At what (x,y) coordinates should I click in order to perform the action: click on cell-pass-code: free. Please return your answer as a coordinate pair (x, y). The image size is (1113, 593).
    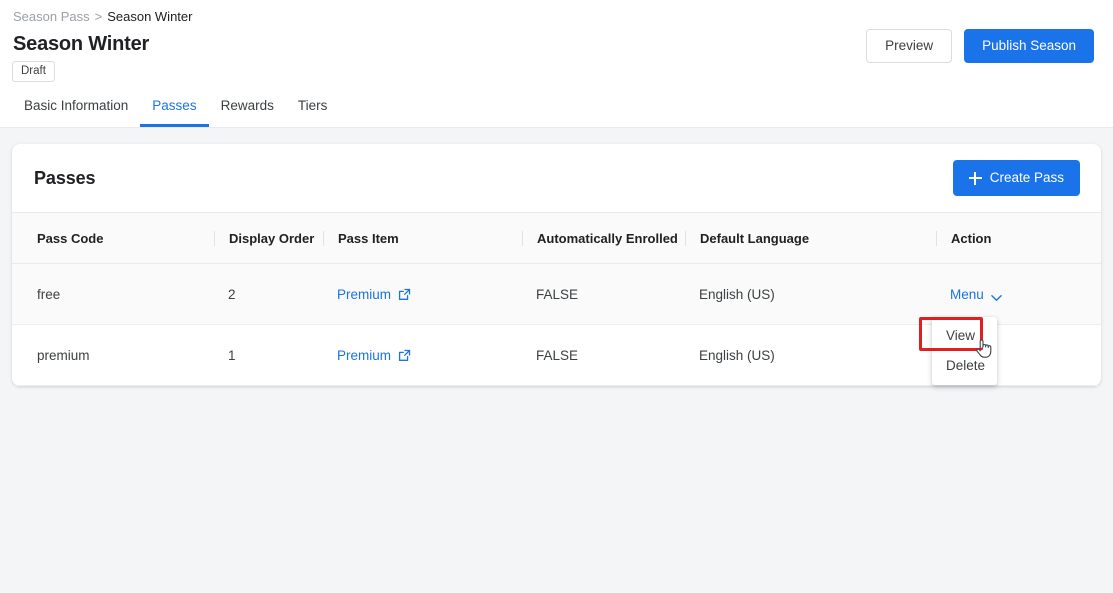
    Looking at the image, I should click on (113, 294).